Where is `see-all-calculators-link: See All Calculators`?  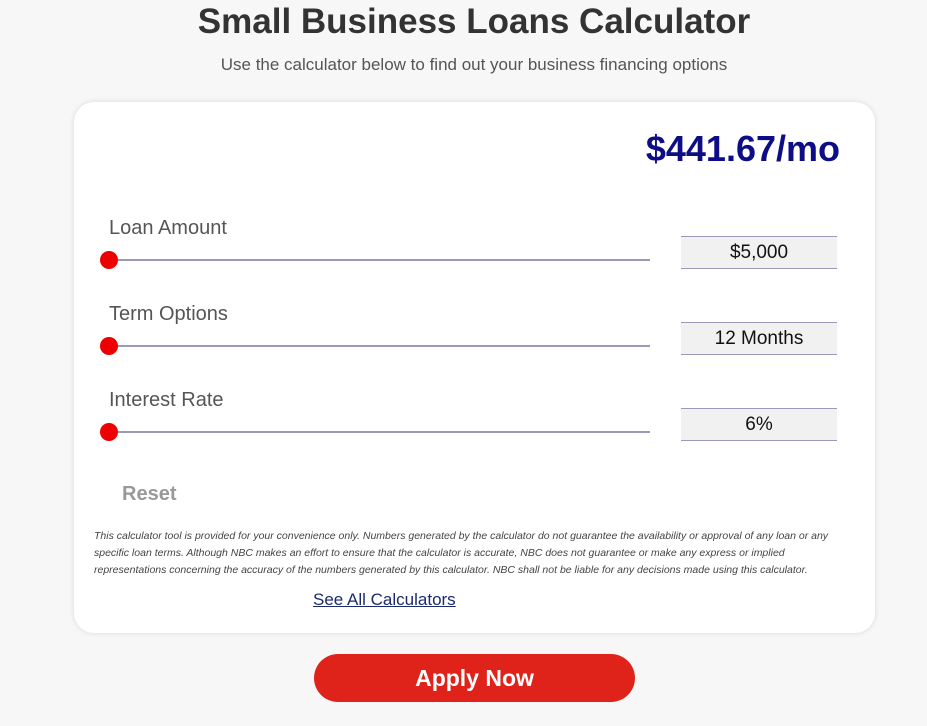 see-all-calculators-link: See All Calculators is located at coordinates (384, 600).